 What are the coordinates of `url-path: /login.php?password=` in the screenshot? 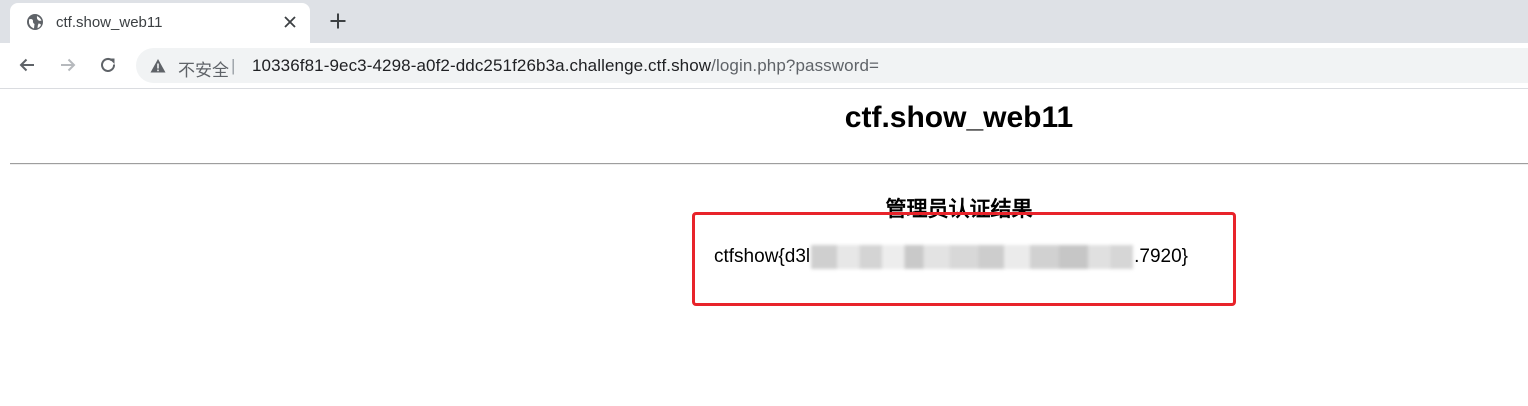 It's located at (795, 65).